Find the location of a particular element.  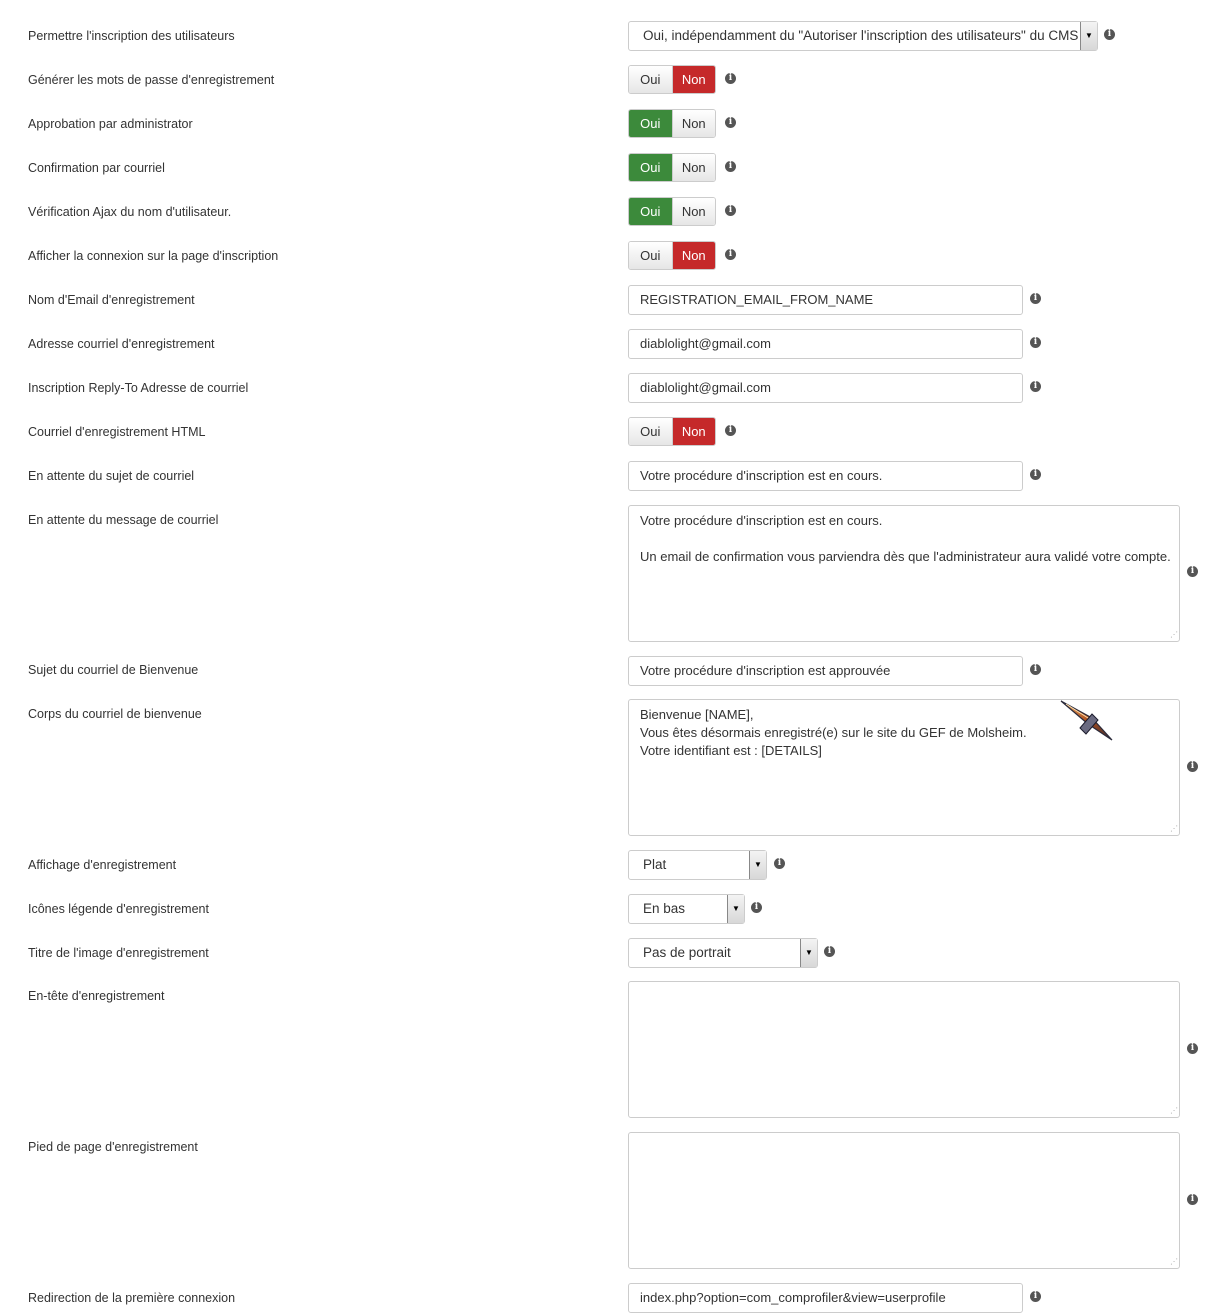

admin-approval-toggle: Oui Non is located at coordinates (672, 123).